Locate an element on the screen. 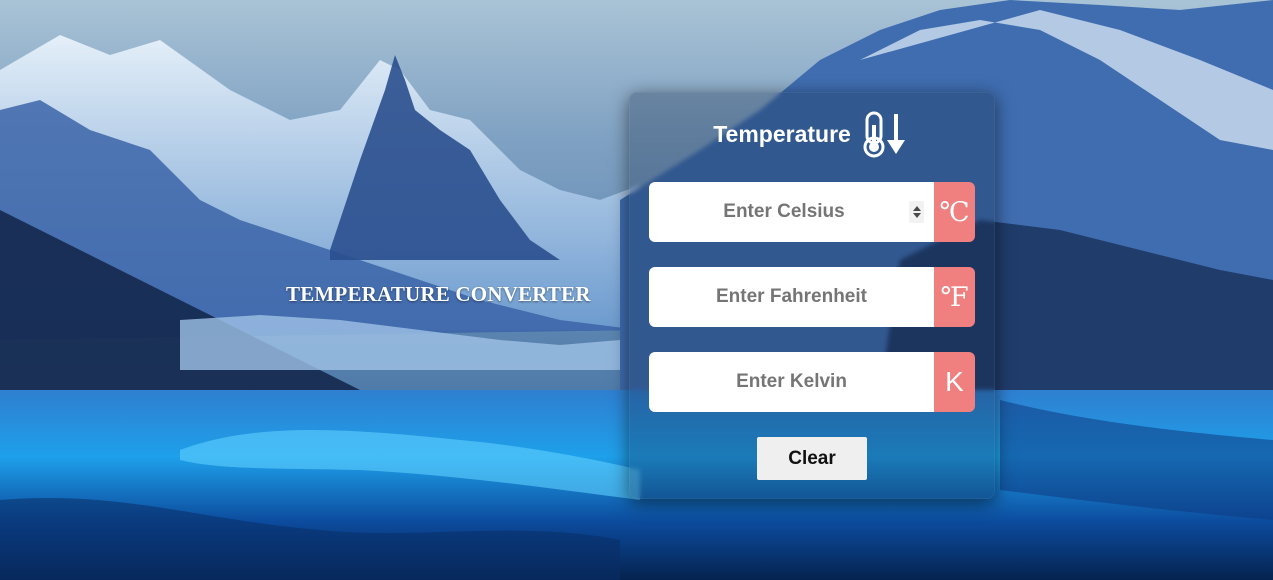 The width and height of the screenshot is (1273, 580). clear-button: Clear is located at coordinates (812, 458).